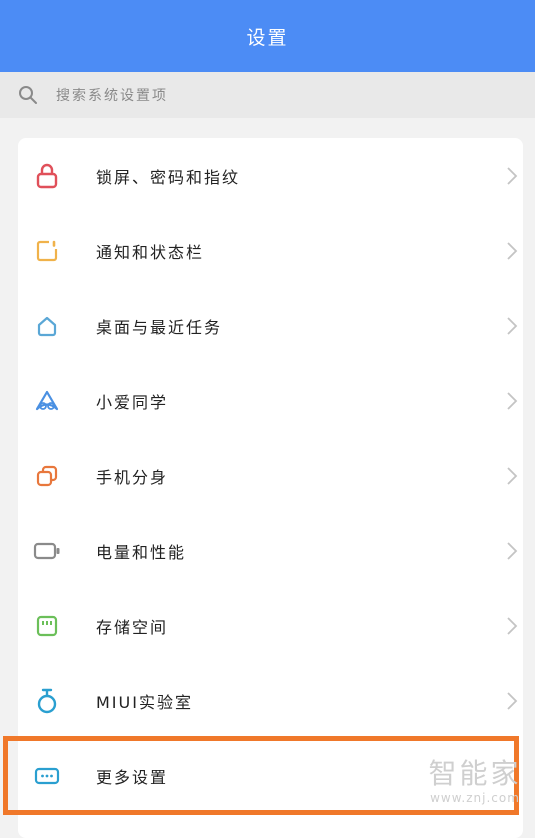 The image size is (535, 838). What do you see at coordinates (159, 327) in the screenshot?
I see `settings-item-label: 桌面与最近任务` at bounding box center [159, 327].